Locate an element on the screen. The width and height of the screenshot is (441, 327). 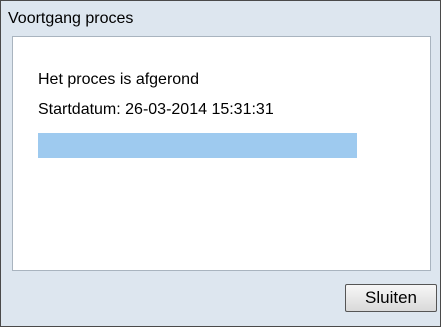
dialog-titlebar: Voortgang proces is located at coordinates (220, 18).